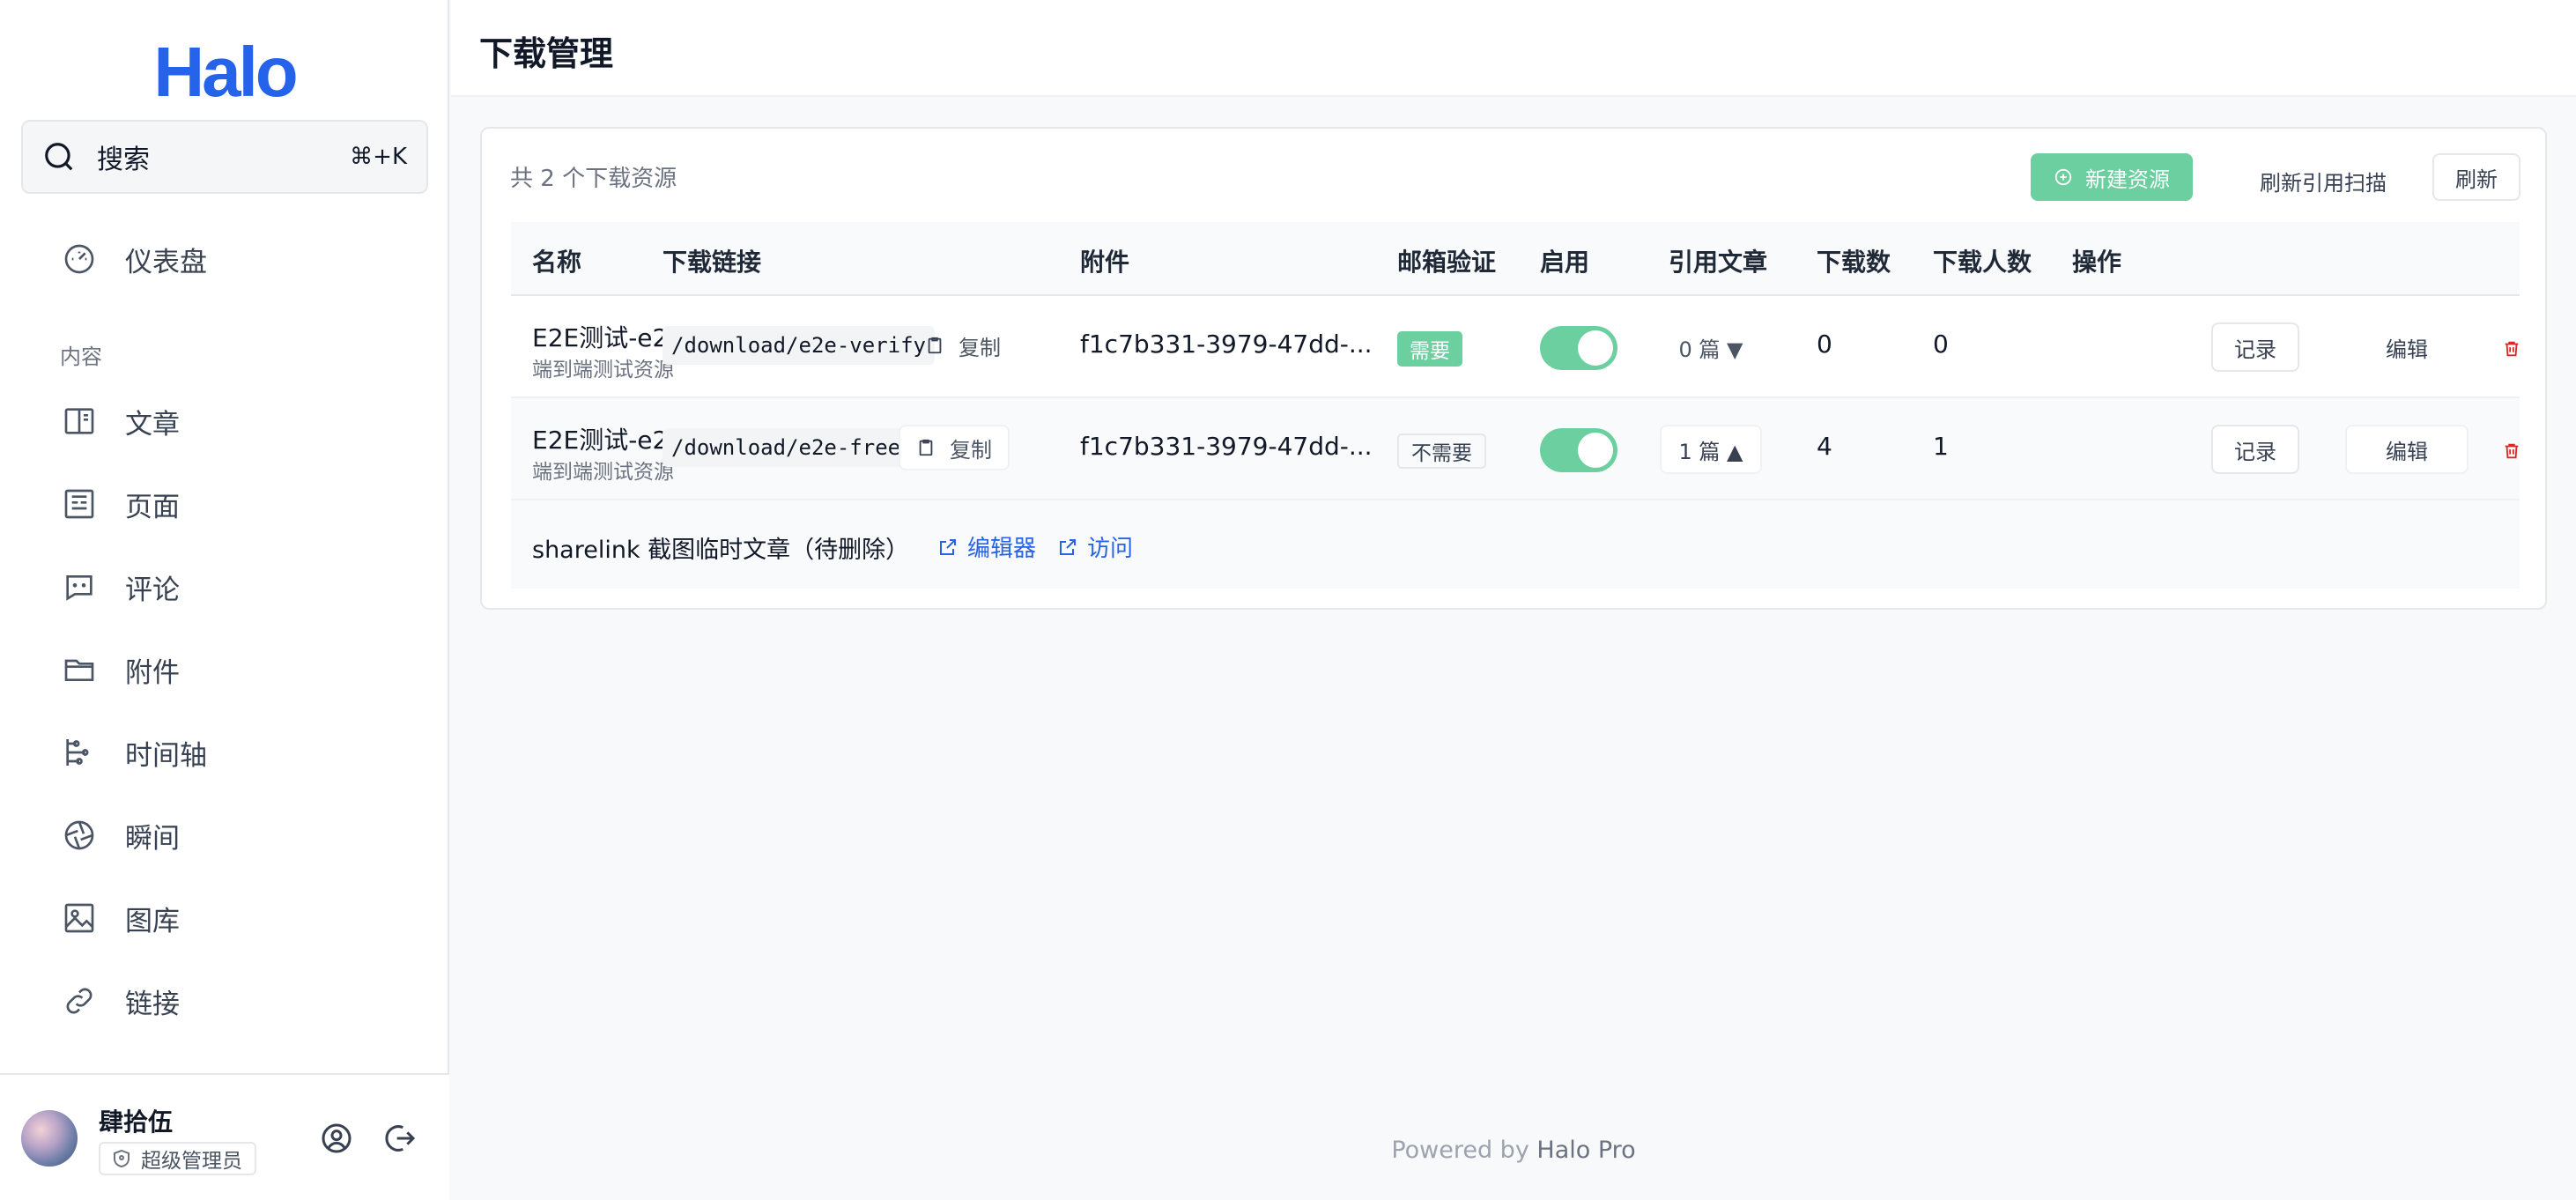 Image resolution: width=2576 pixels, height=1200 pixels. What do you see at coordinates (1586, 1150) in the screenshot?
I see `footer-brand: Halo Pro` at bounding box center [1586, 1150].